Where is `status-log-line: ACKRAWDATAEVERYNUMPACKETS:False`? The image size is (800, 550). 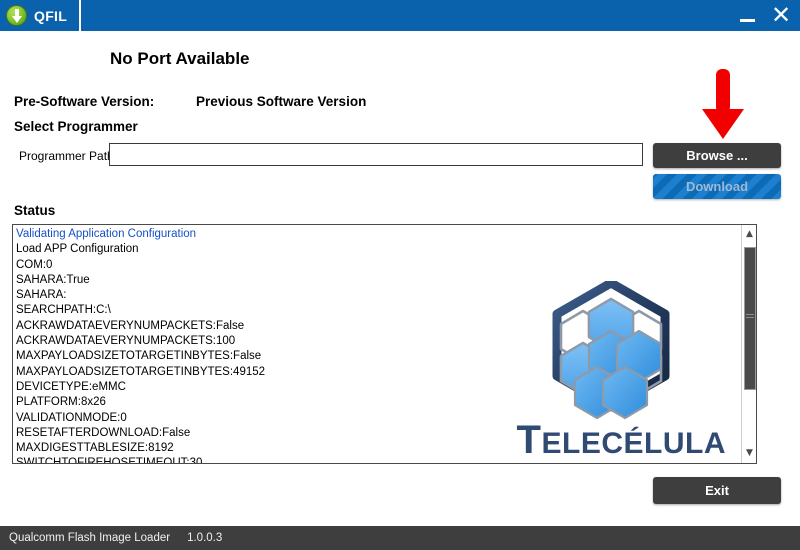 status-log-line: ACKRAWDATAEVERYNUMPACKETS:False is located at coordinates (130, 325).